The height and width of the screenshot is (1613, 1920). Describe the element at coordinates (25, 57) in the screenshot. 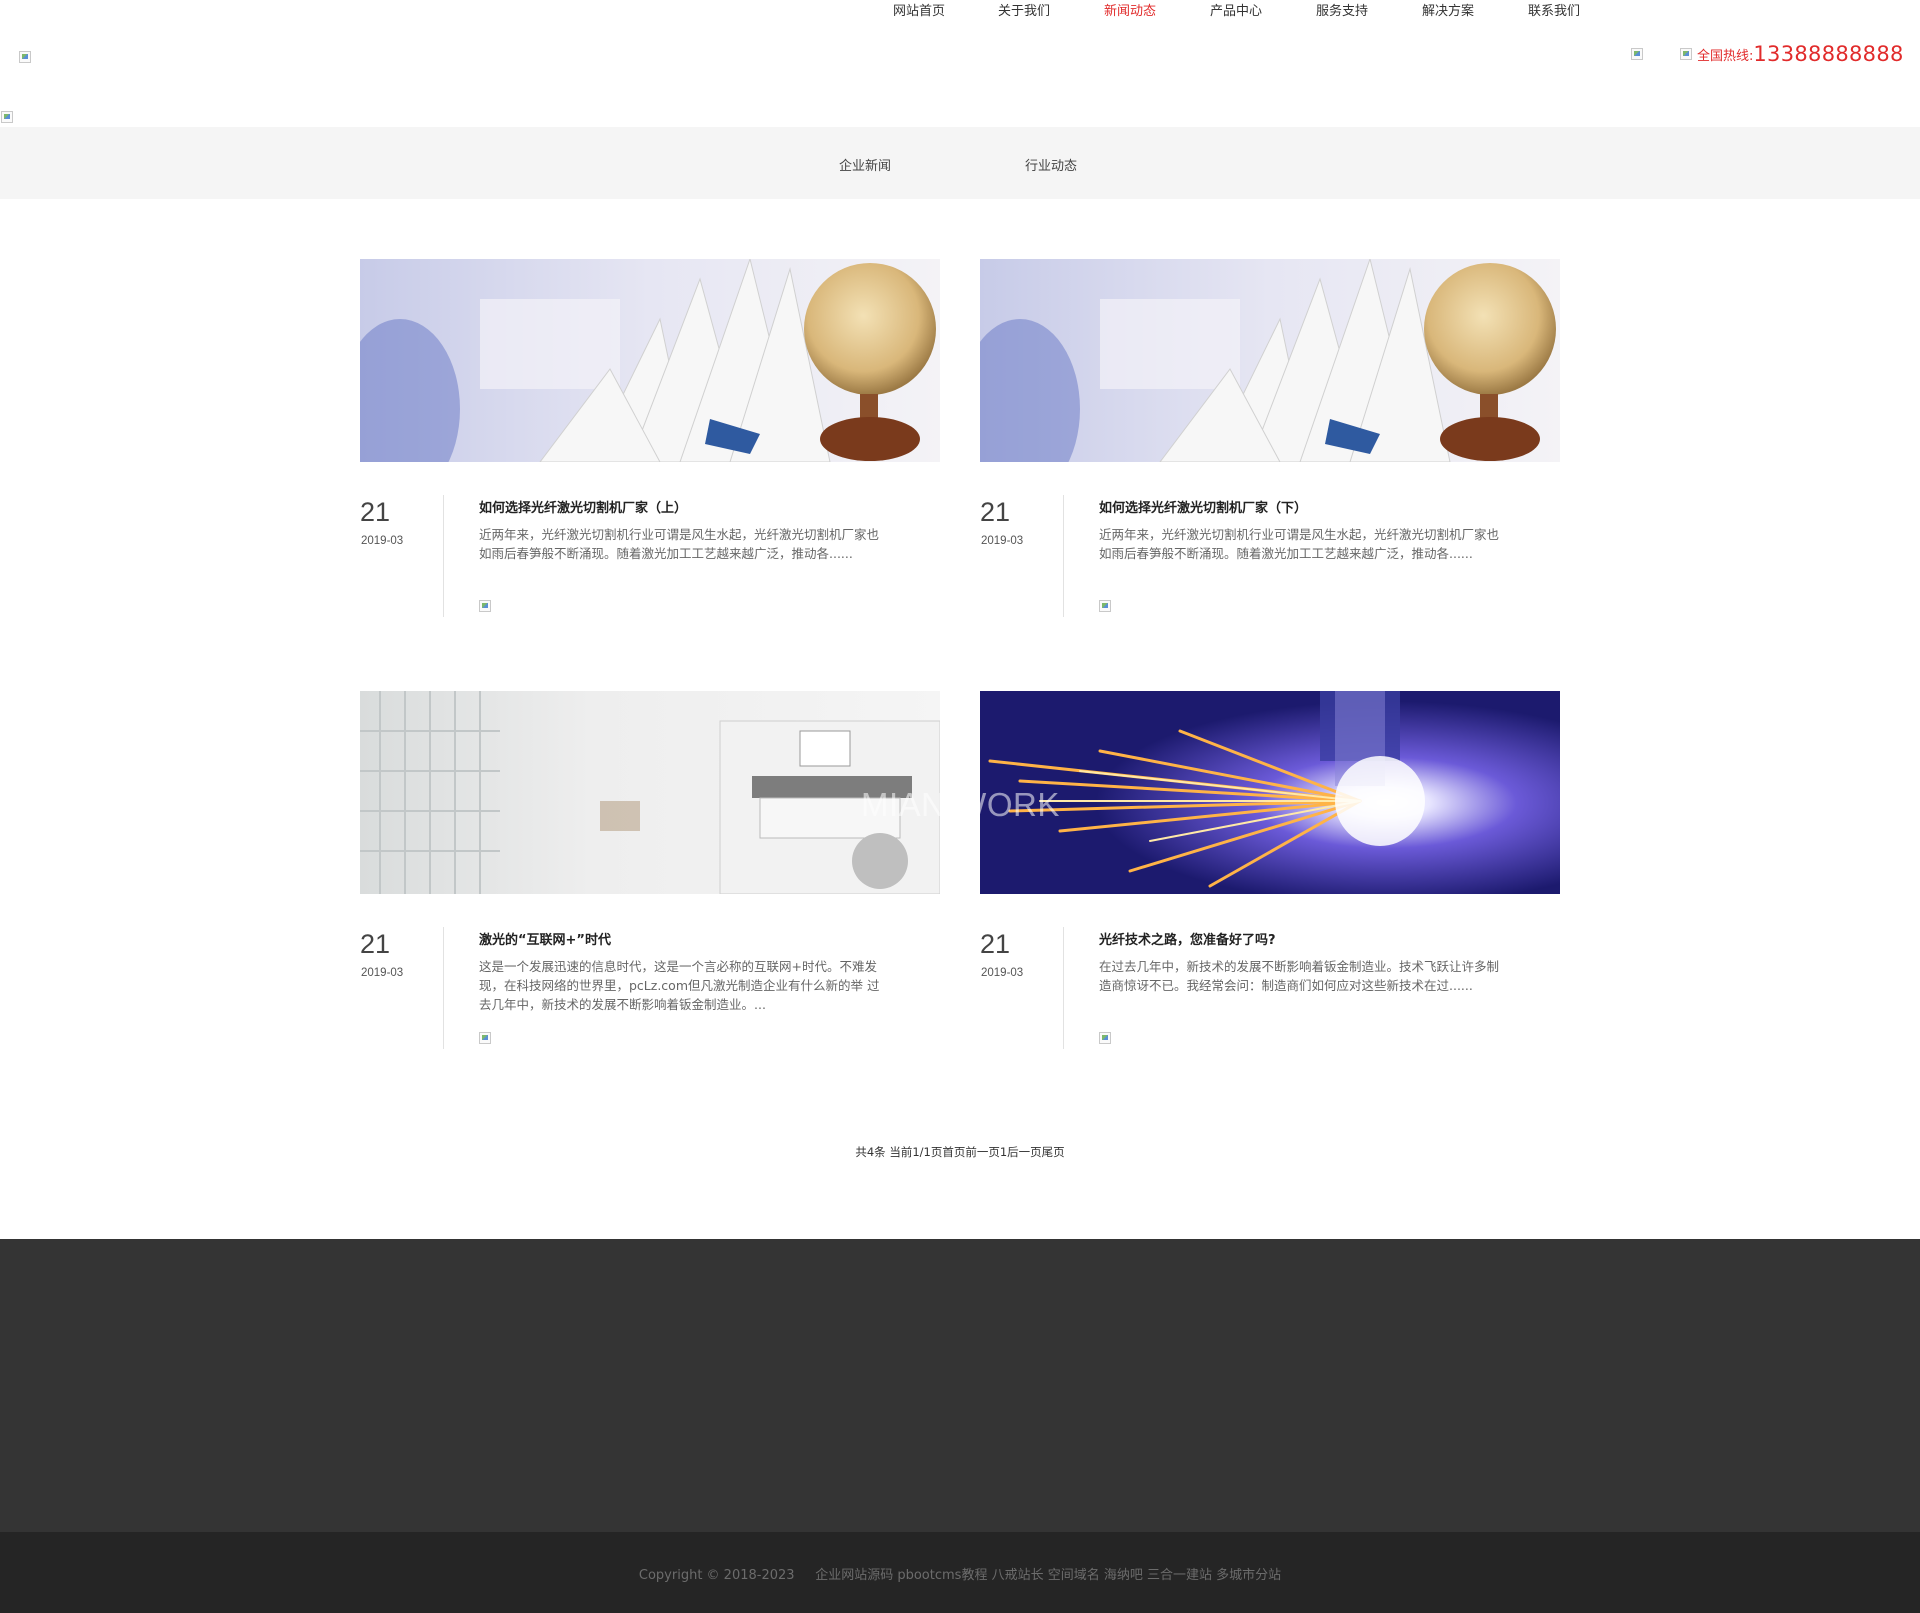

I see `logo-image` at that location.